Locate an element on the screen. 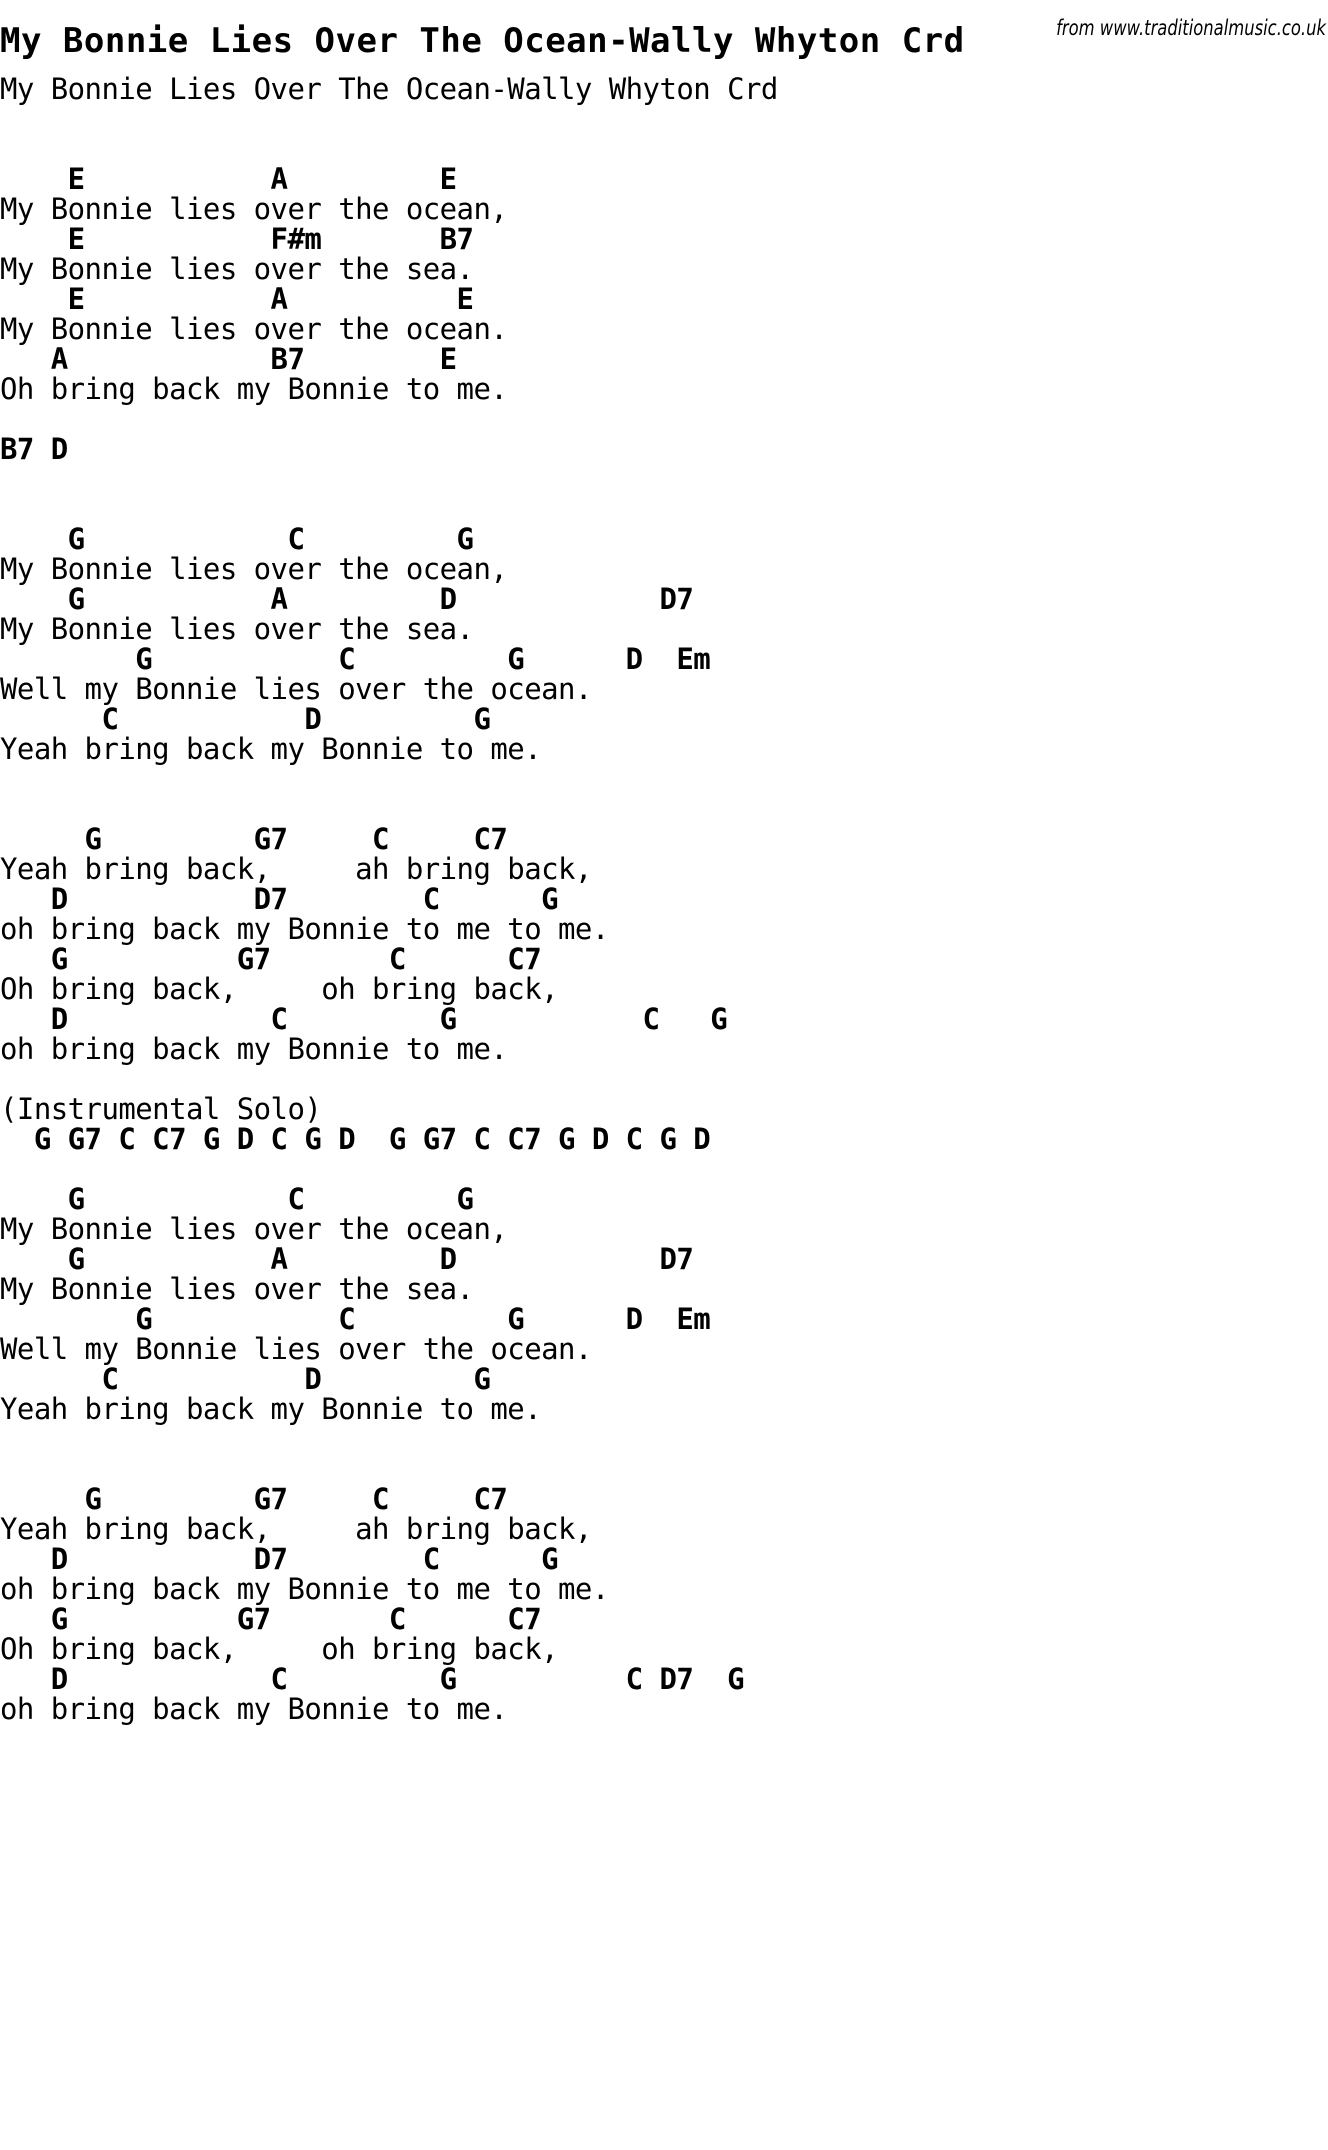  chord-line: G G7 C C7 G D C G D G G7 C C7 G D C G D is located at coordinates (355, 1139).